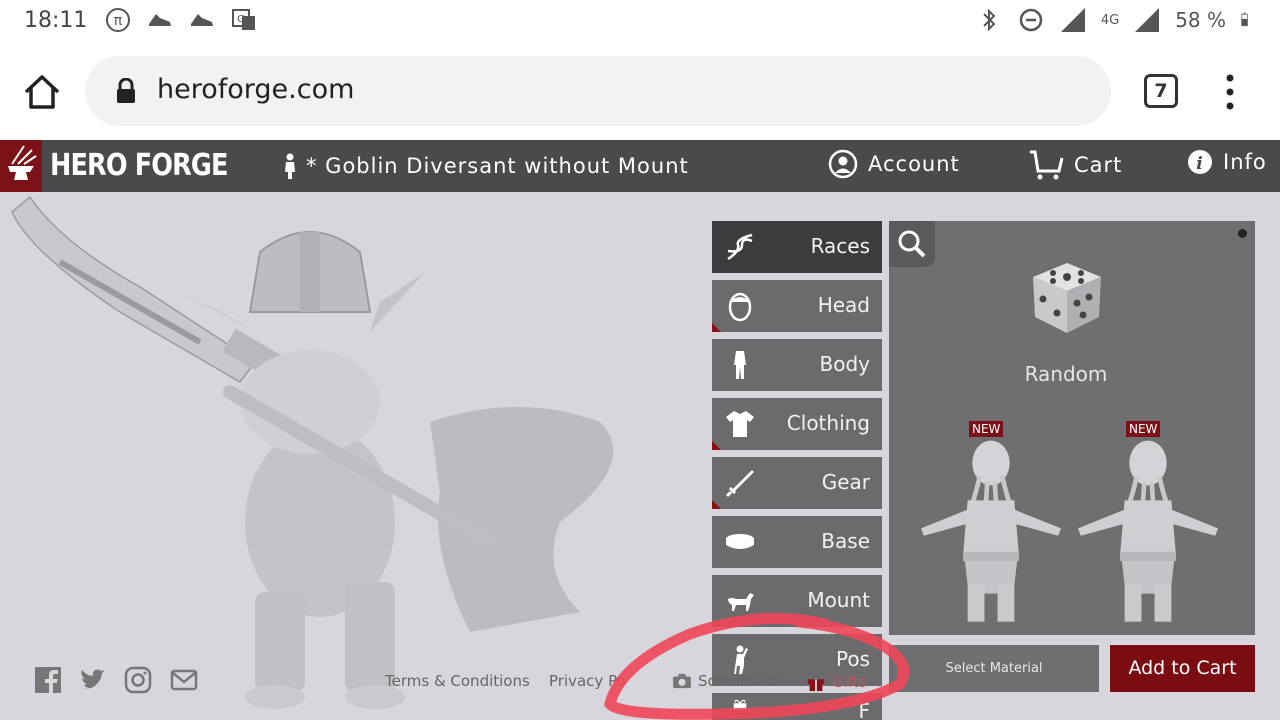  I want to click on tab-body-label: Body, so click(845, 364).